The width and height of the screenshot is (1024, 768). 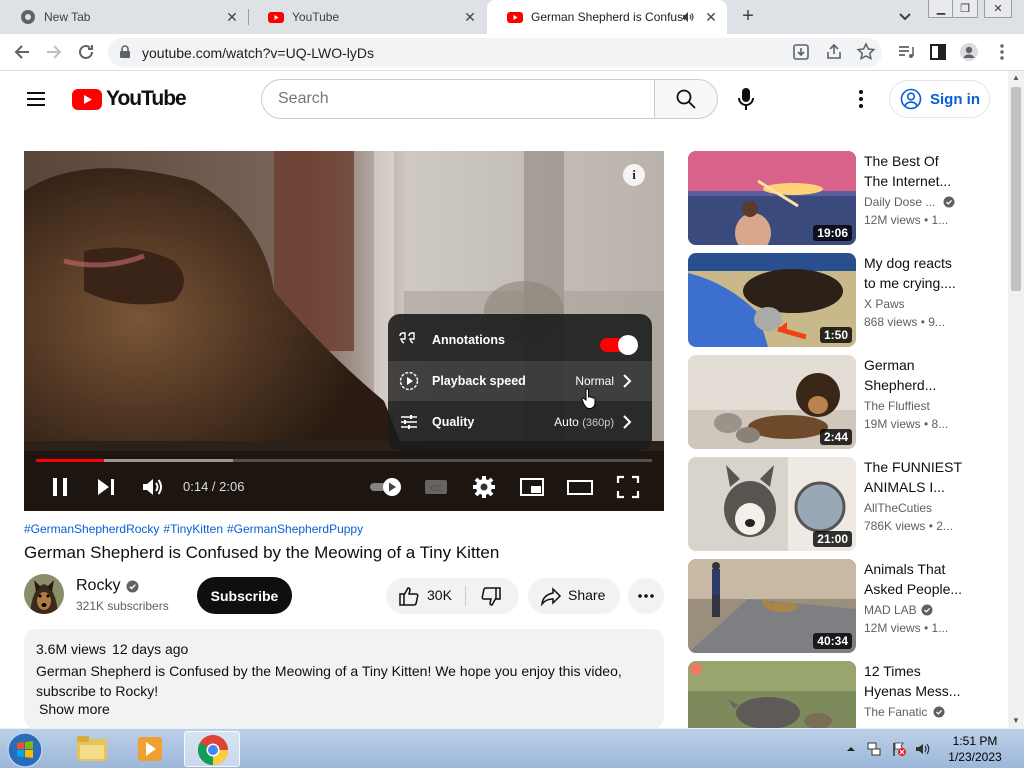 I want to click on page-scrollbar: ▲ ▼, so click(x=1016, y=399).